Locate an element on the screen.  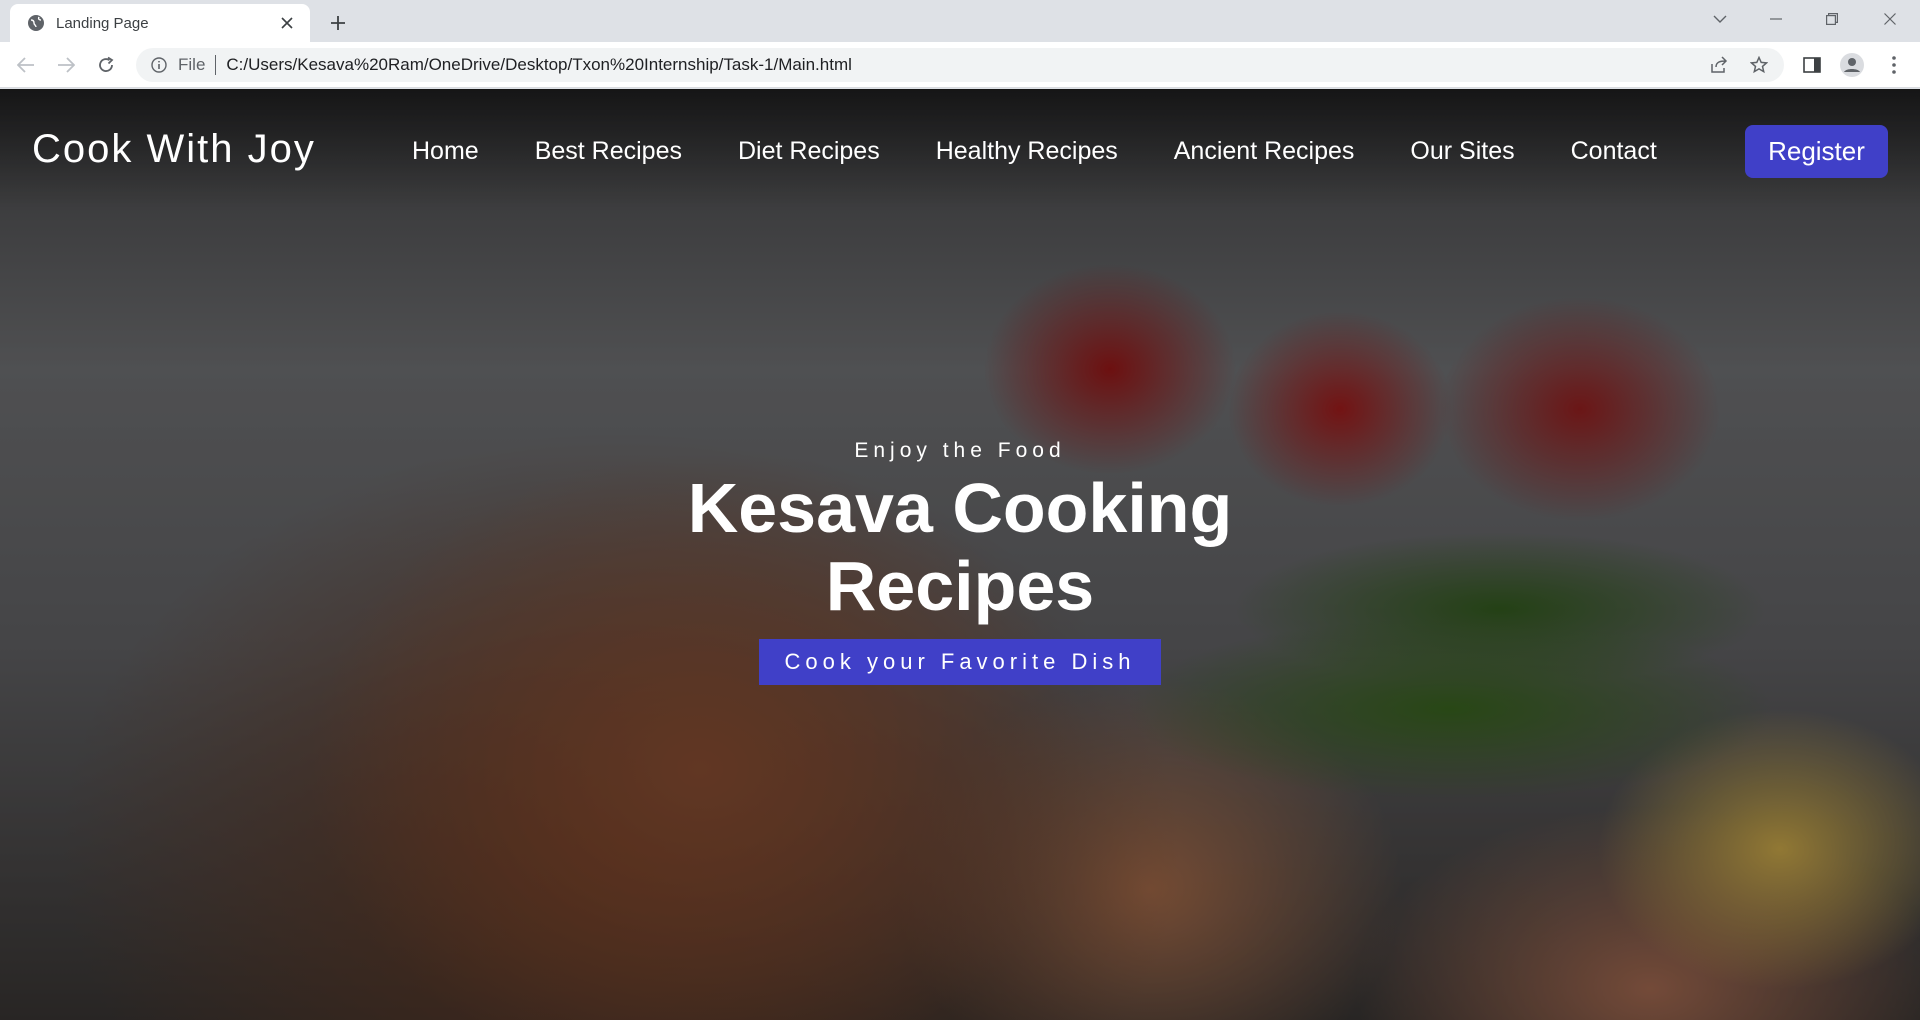
nav-link-ancient-recipes: Ancient Recipes is located at coordinates (1264, 151).